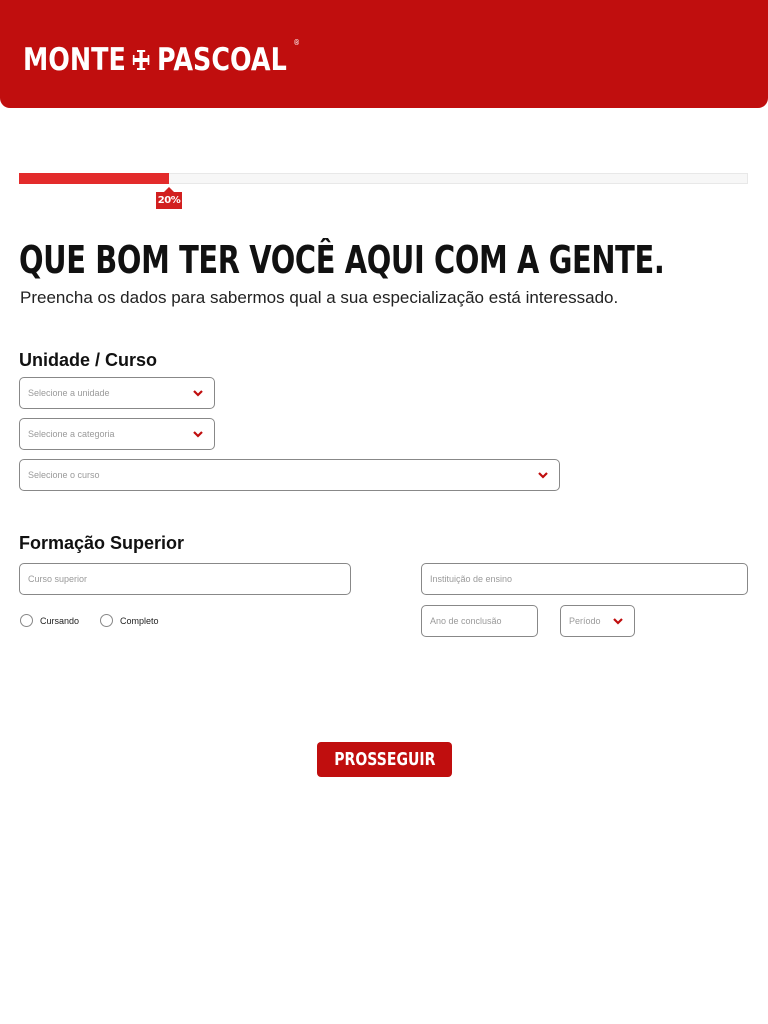 The height and width of the screenshot is (1024, 768). I want to click on curso-select: Selecione o curso, so click(289, 475).